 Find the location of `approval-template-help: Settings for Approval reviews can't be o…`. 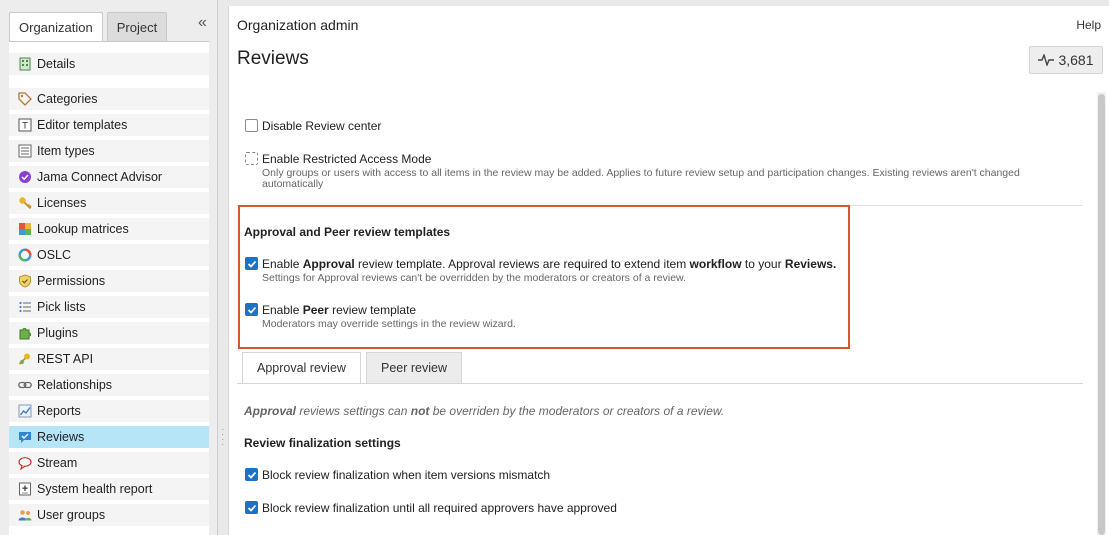

approval-template-help: Settings for Approval reviews can't be o… is located at coordinates (474, 278).